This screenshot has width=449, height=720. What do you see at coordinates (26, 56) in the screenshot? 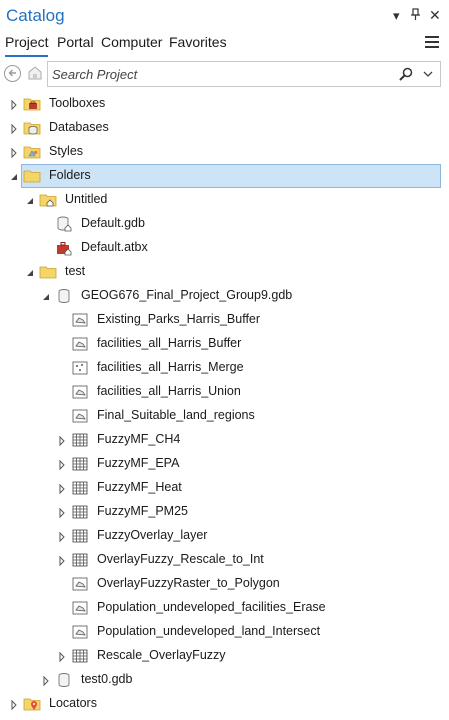
I see `active-tab-indicator` at bounding box center [26, 56].